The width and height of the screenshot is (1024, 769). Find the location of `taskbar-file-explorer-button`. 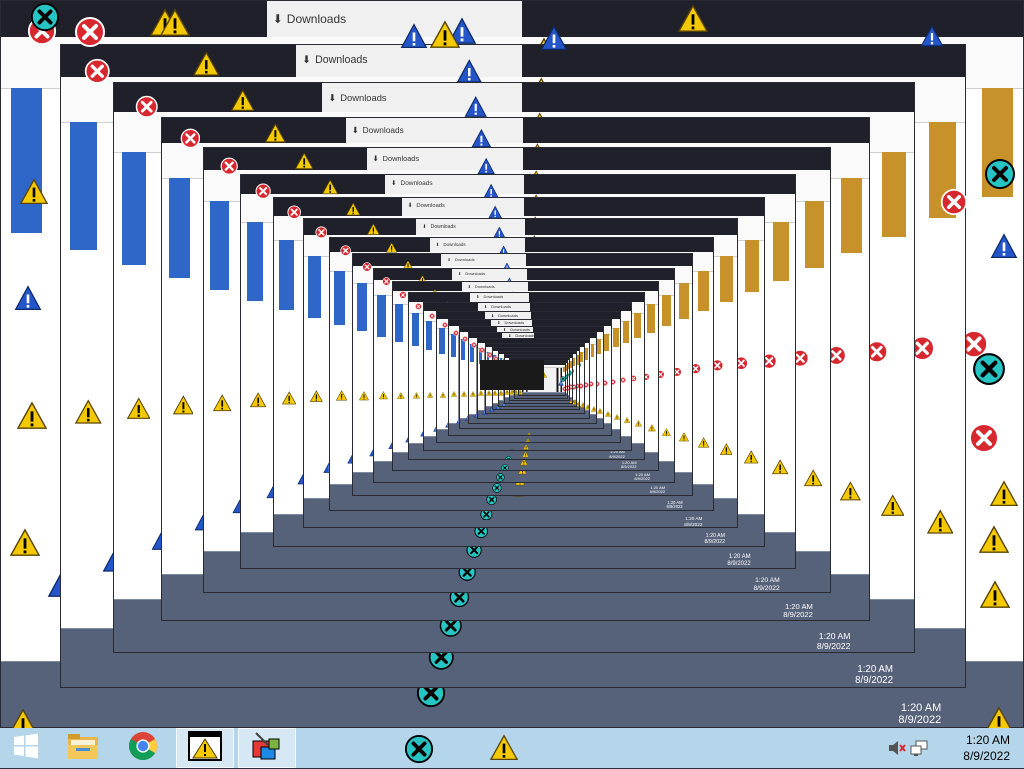

taskbar-file-explorer-button is located at coordinates (83, 748).